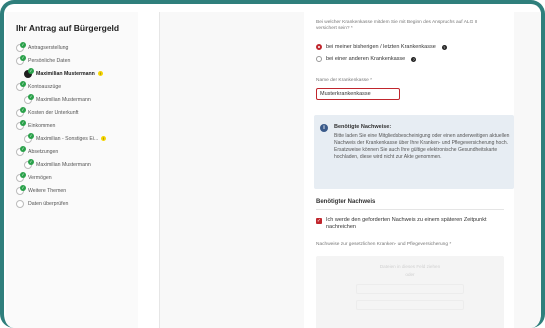 The width and height of the screenshot is (545, 328). What do you see at coordinates (319, 47) in the screenshot?
I see `radio-button-selected` at bounding box center [319, 47].